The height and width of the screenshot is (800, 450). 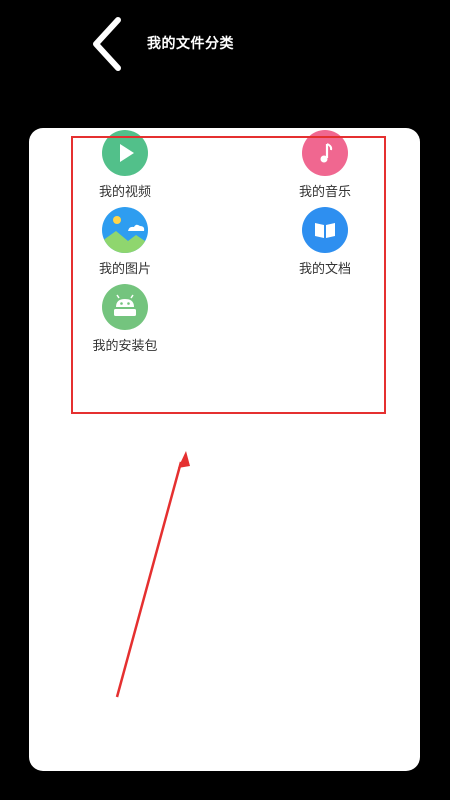 I want to click on category-music: 我的音乐, so click(x=325, y=165).